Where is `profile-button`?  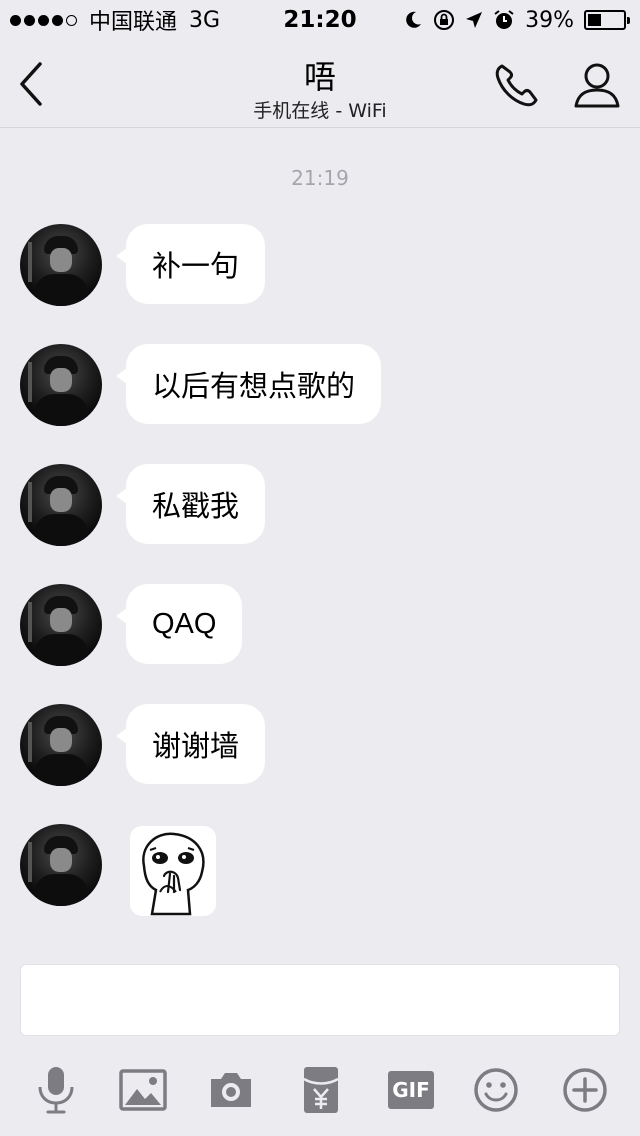 profile-button is located at coordinates (597, 85).